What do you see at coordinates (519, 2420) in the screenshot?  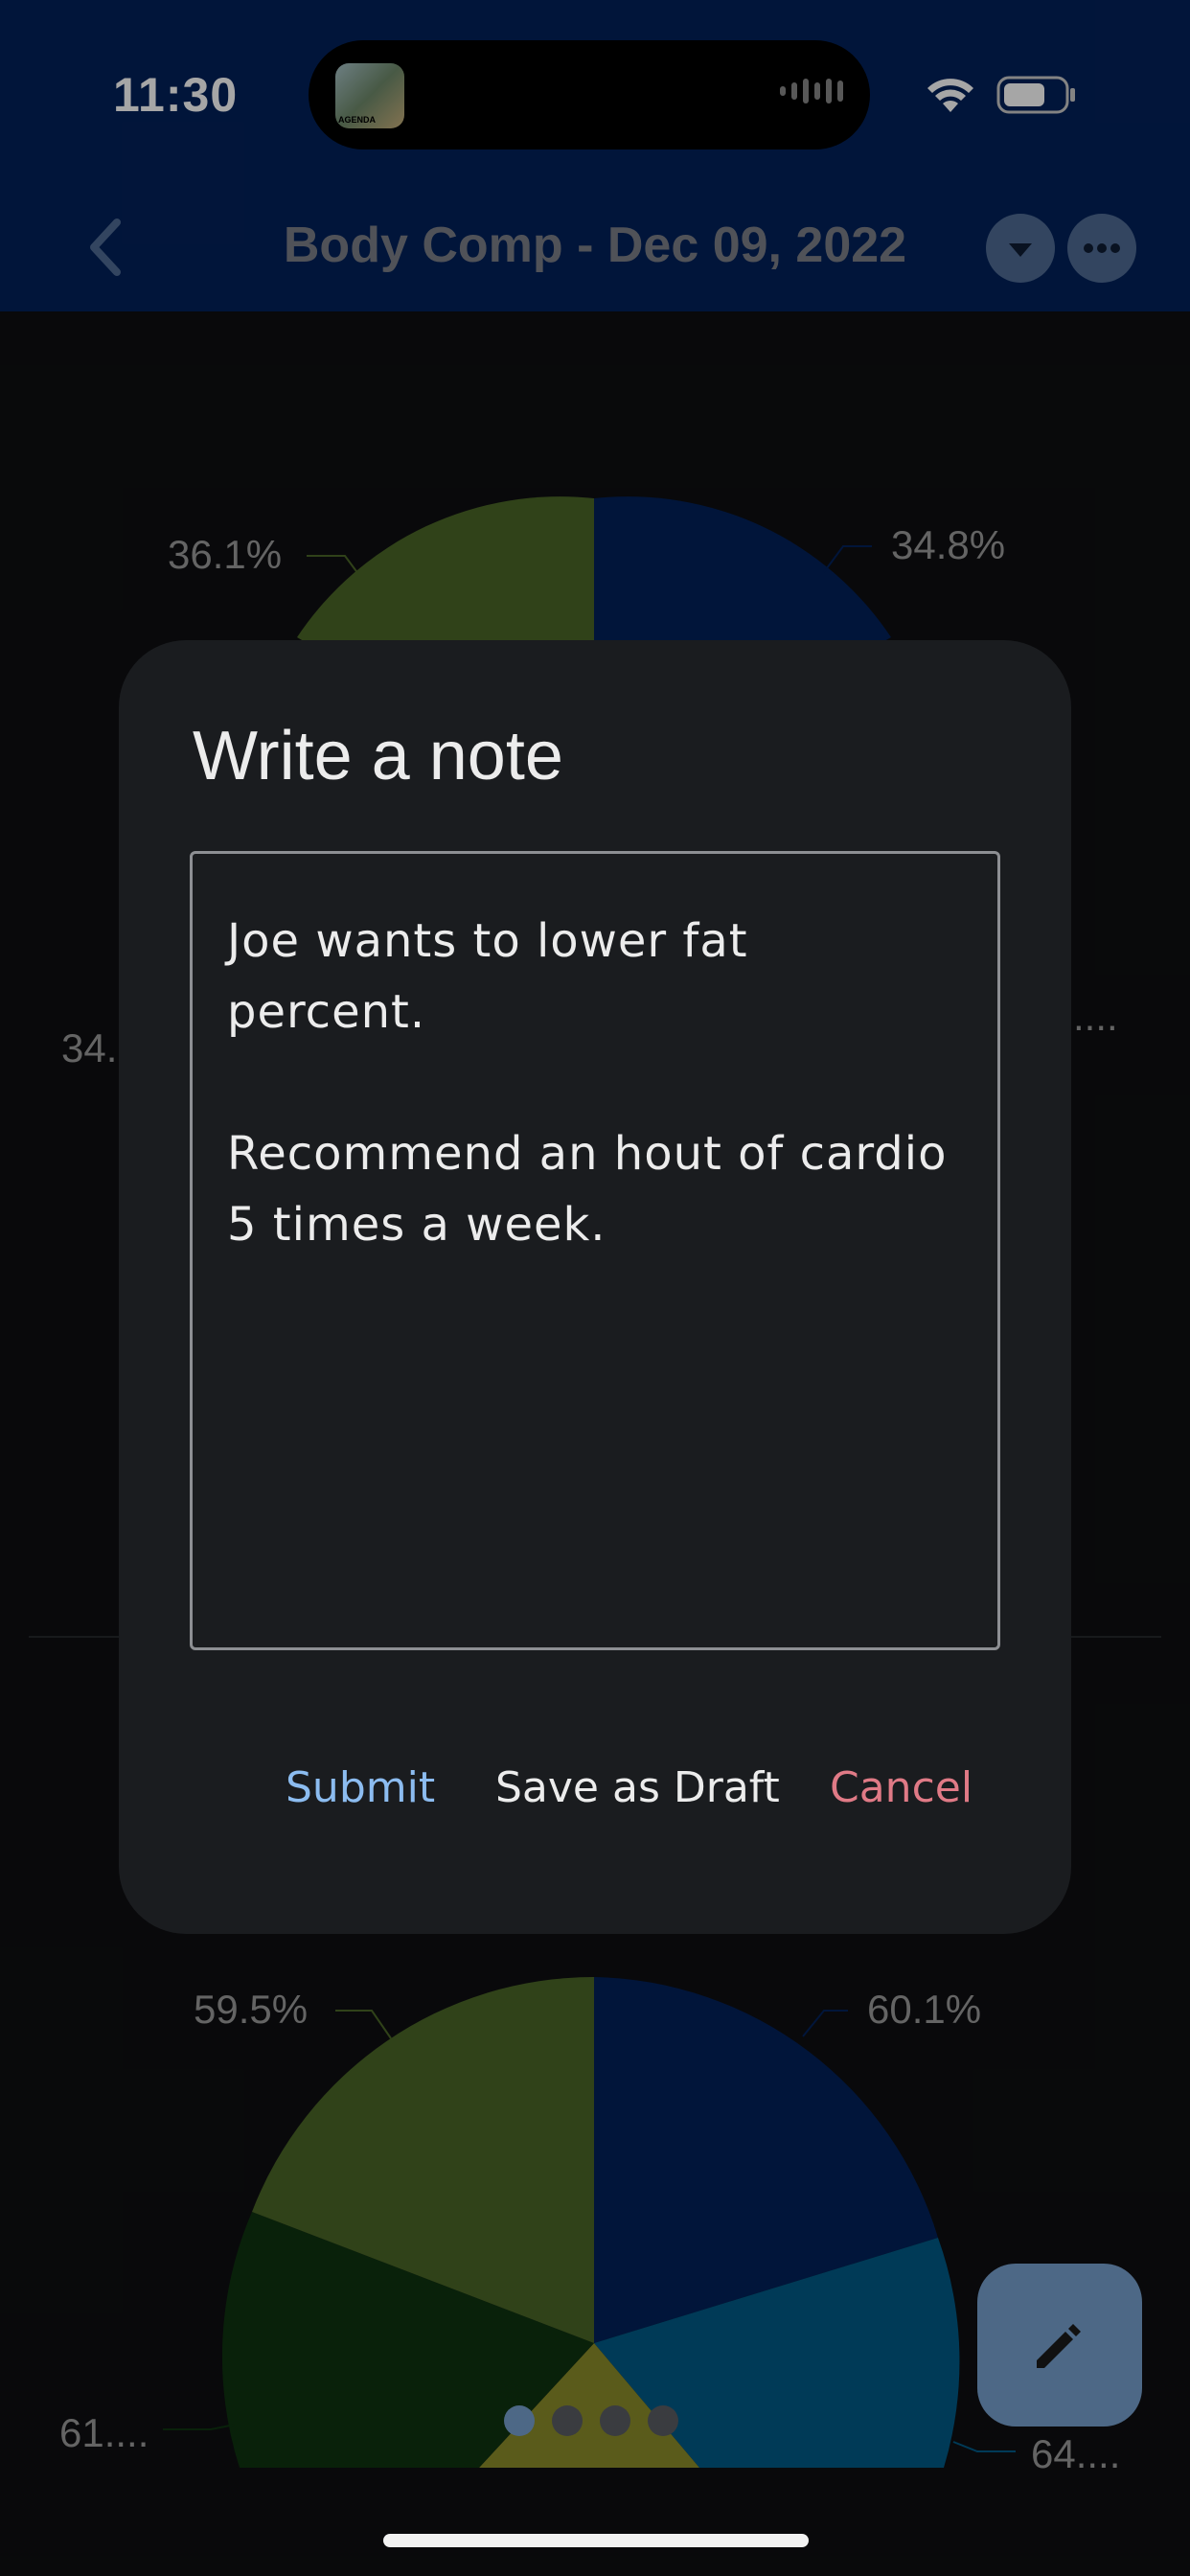 I see `page-dot-active` at bounding box center [519, 2420].